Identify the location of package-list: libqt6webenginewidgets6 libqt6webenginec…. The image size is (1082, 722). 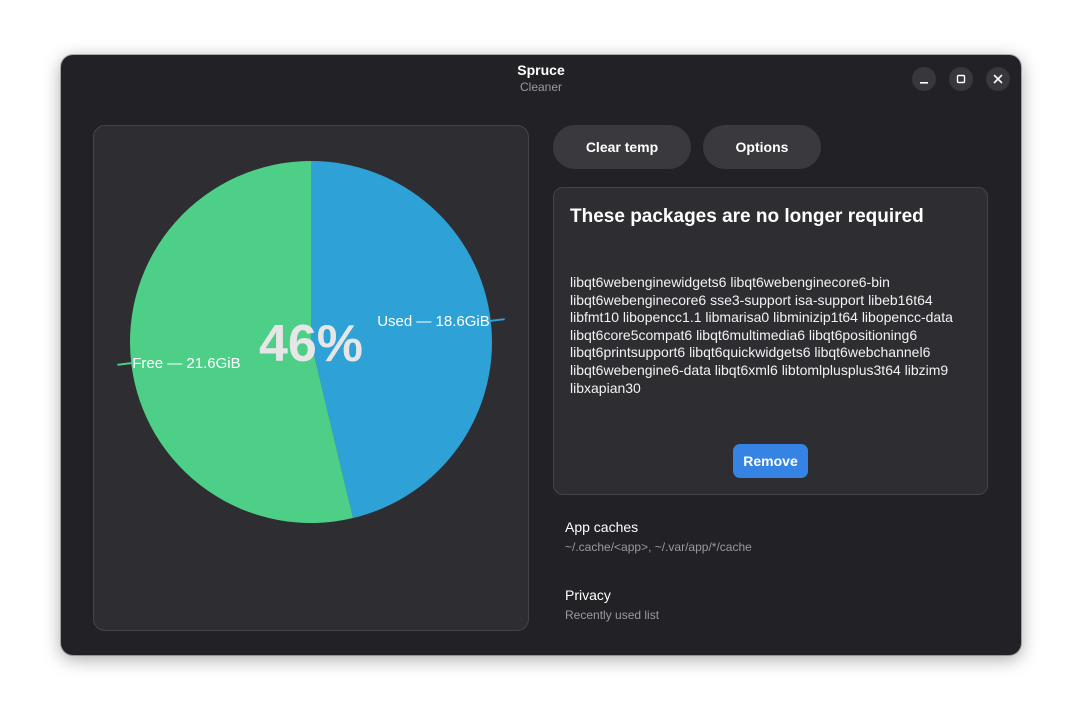
(761, 335).